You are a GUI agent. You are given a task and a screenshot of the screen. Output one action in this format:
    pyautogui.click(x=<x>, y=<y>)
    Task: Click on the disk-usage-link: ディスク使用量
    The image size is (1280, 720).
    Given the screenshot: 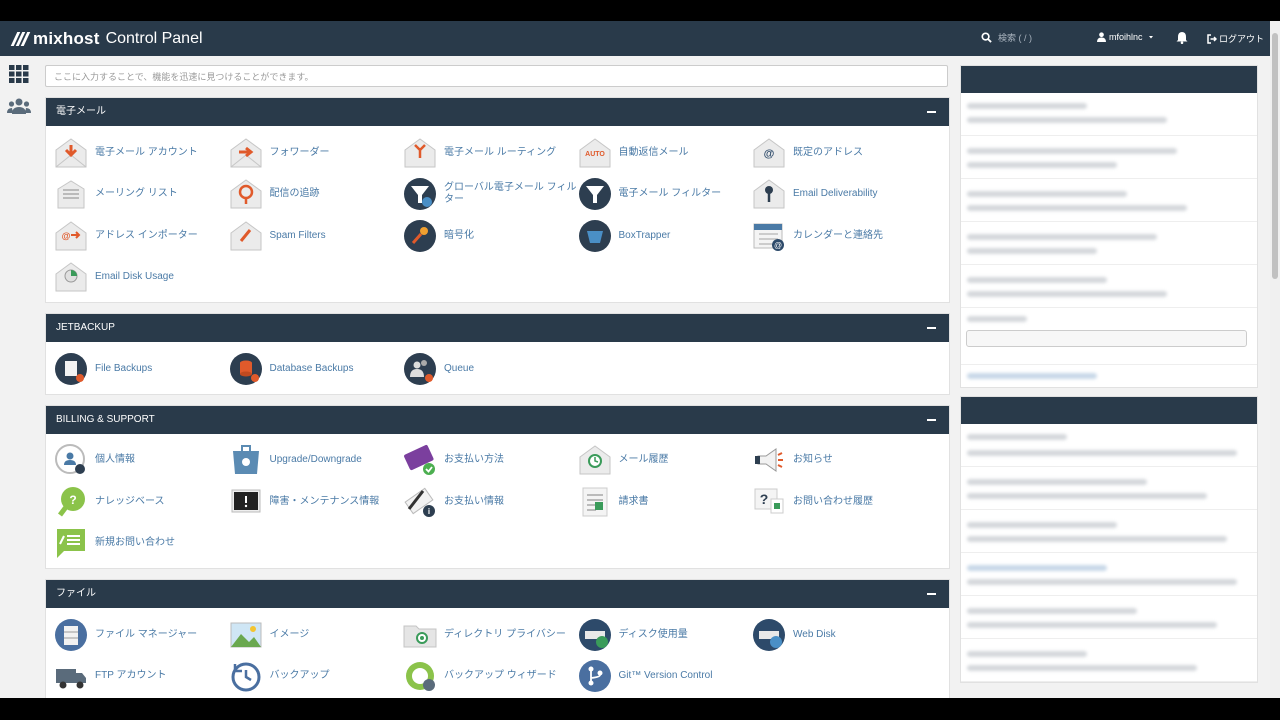 What is the action you would take?
    pyautogui.click(x=665, y=635)
    